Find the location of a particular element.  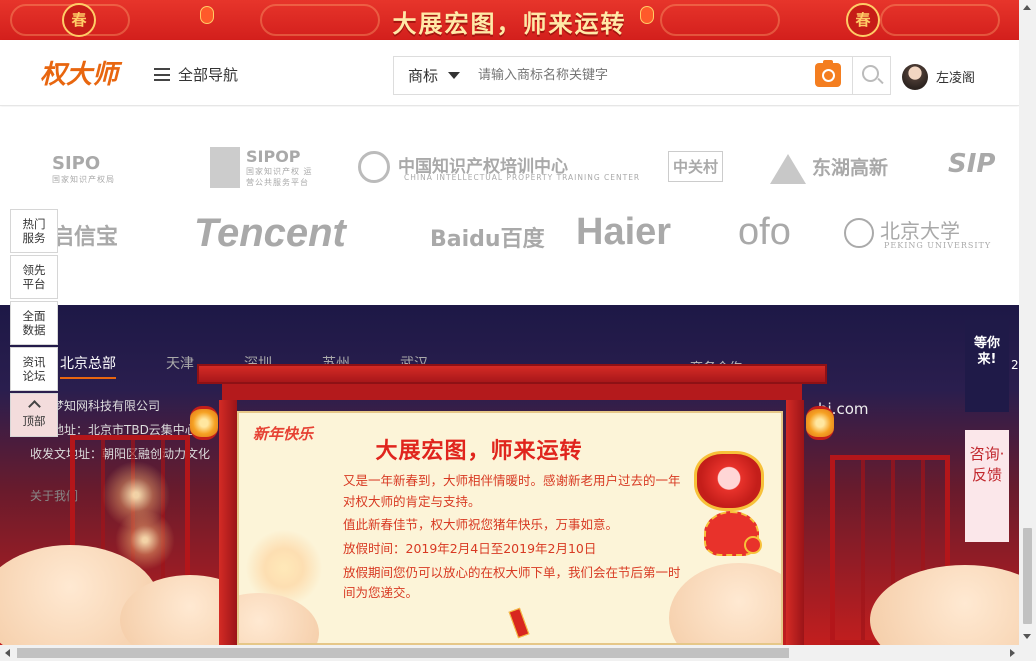

consult-feedback-tab: 咨询·反馈 is located at coordinates (987, 486).